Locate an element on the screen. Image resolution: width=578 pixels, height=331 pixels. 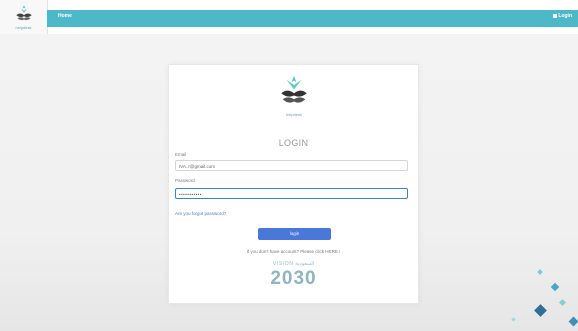
top-bar: helpdesk Home Login is located at coordinates (289, 17).